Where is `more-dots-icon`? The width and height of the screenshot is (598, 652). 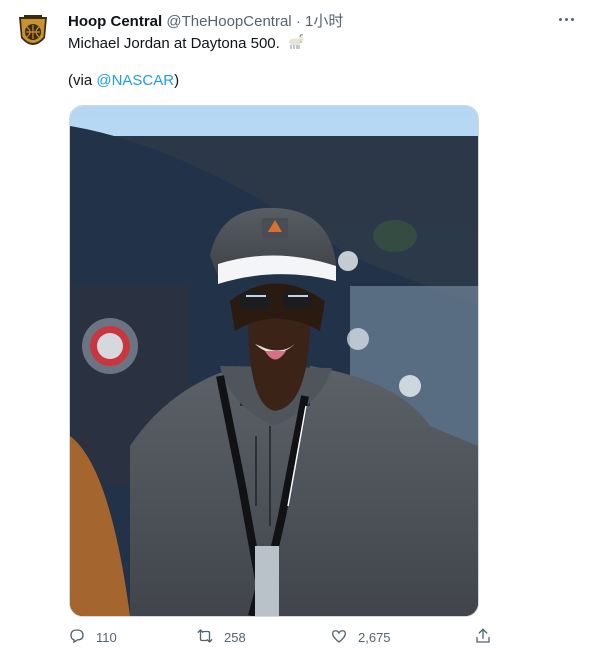 more-dots-icon is located at coordinates (566, 19).